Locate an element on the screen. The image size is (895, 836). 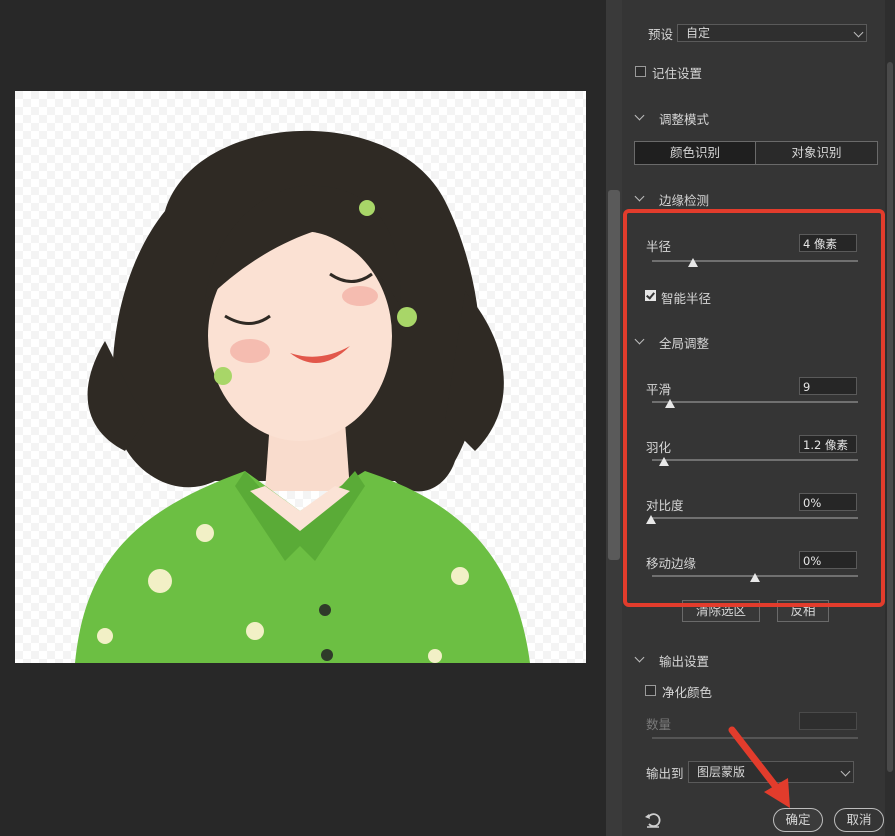
adjust-mode-title: 调整模式 is located at coordinates (684, 119).